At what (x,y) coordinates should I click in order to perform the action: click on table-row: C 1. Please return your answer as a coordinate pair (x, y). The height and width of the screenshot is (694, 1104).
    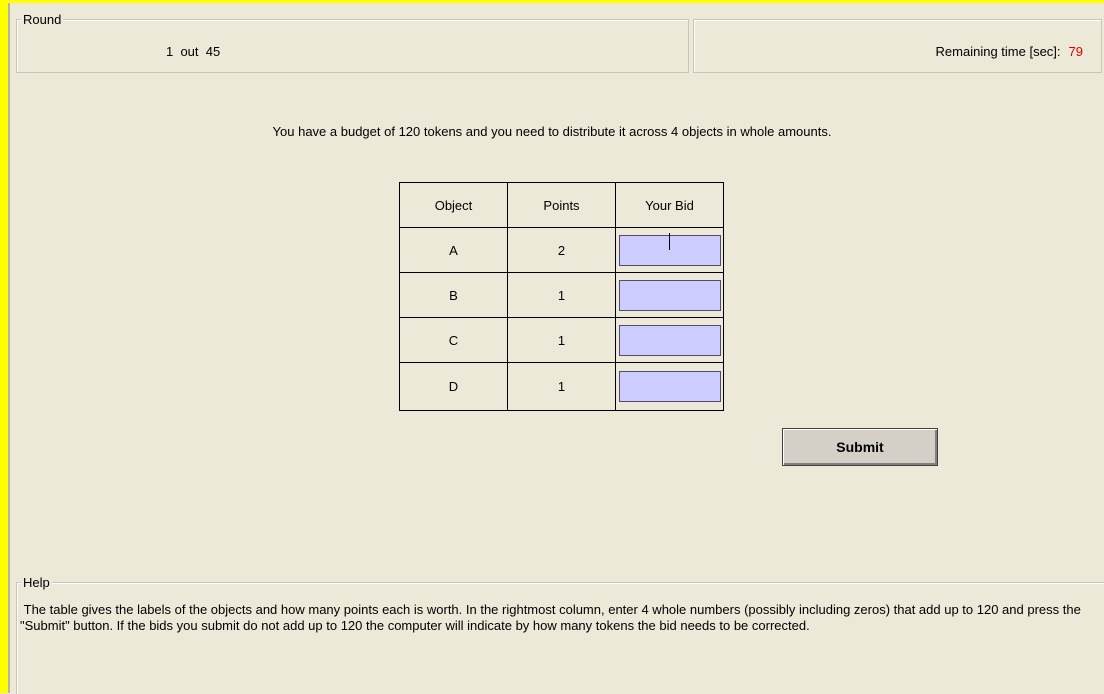
    Looking at the image, I should click on (561, 340).